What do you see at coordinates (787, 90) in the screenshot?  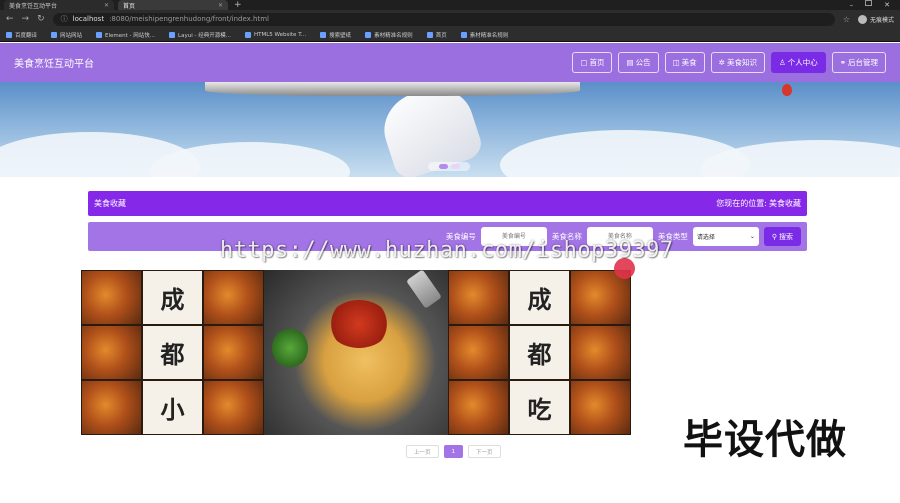 I see `banner-balloon` at bounding box center [787, 90].